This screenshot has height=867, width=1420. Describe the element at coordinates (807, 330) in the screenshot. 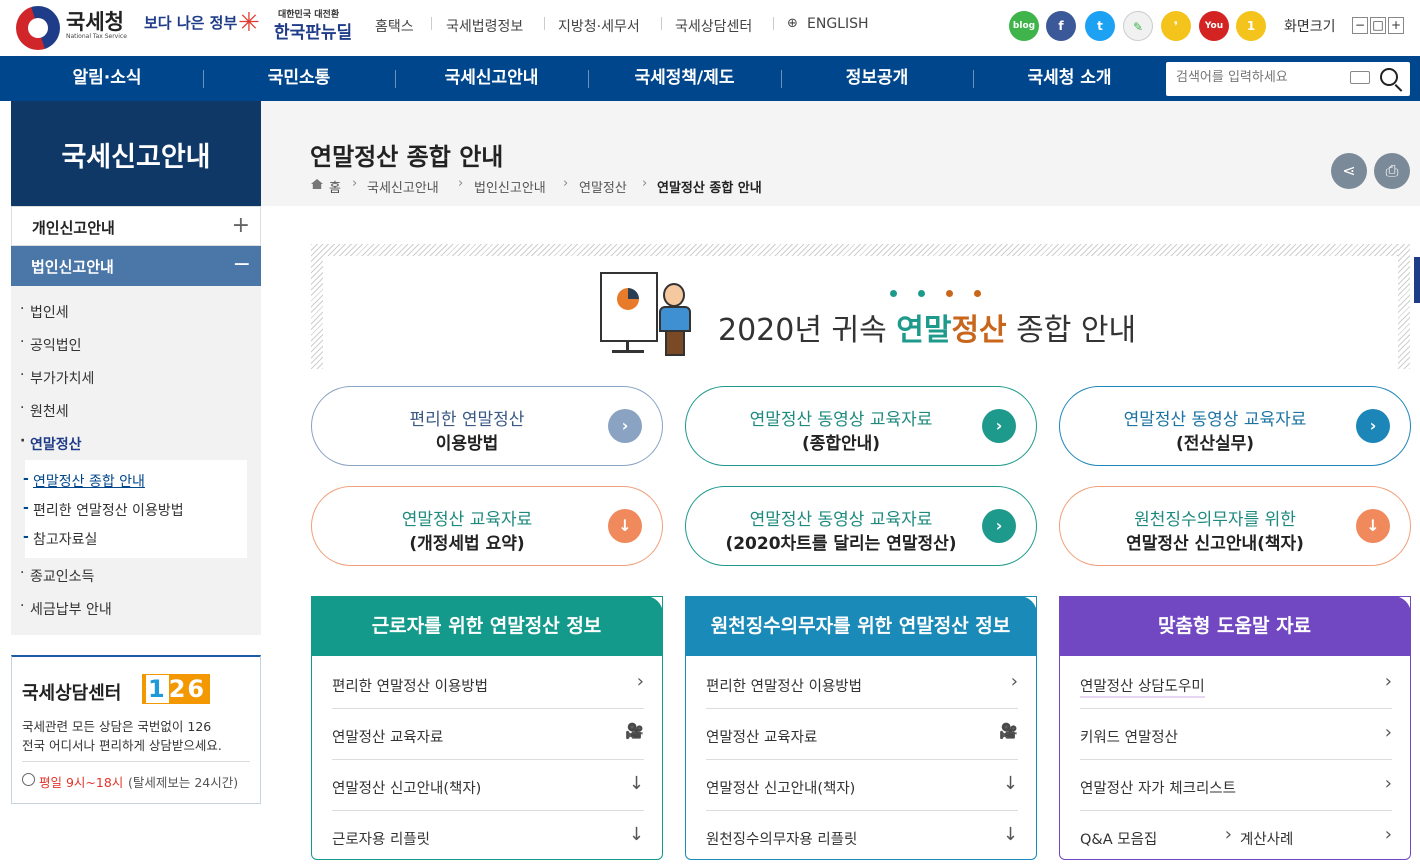

I see `hero-title-prefix: 2020년 귀속` at that location.